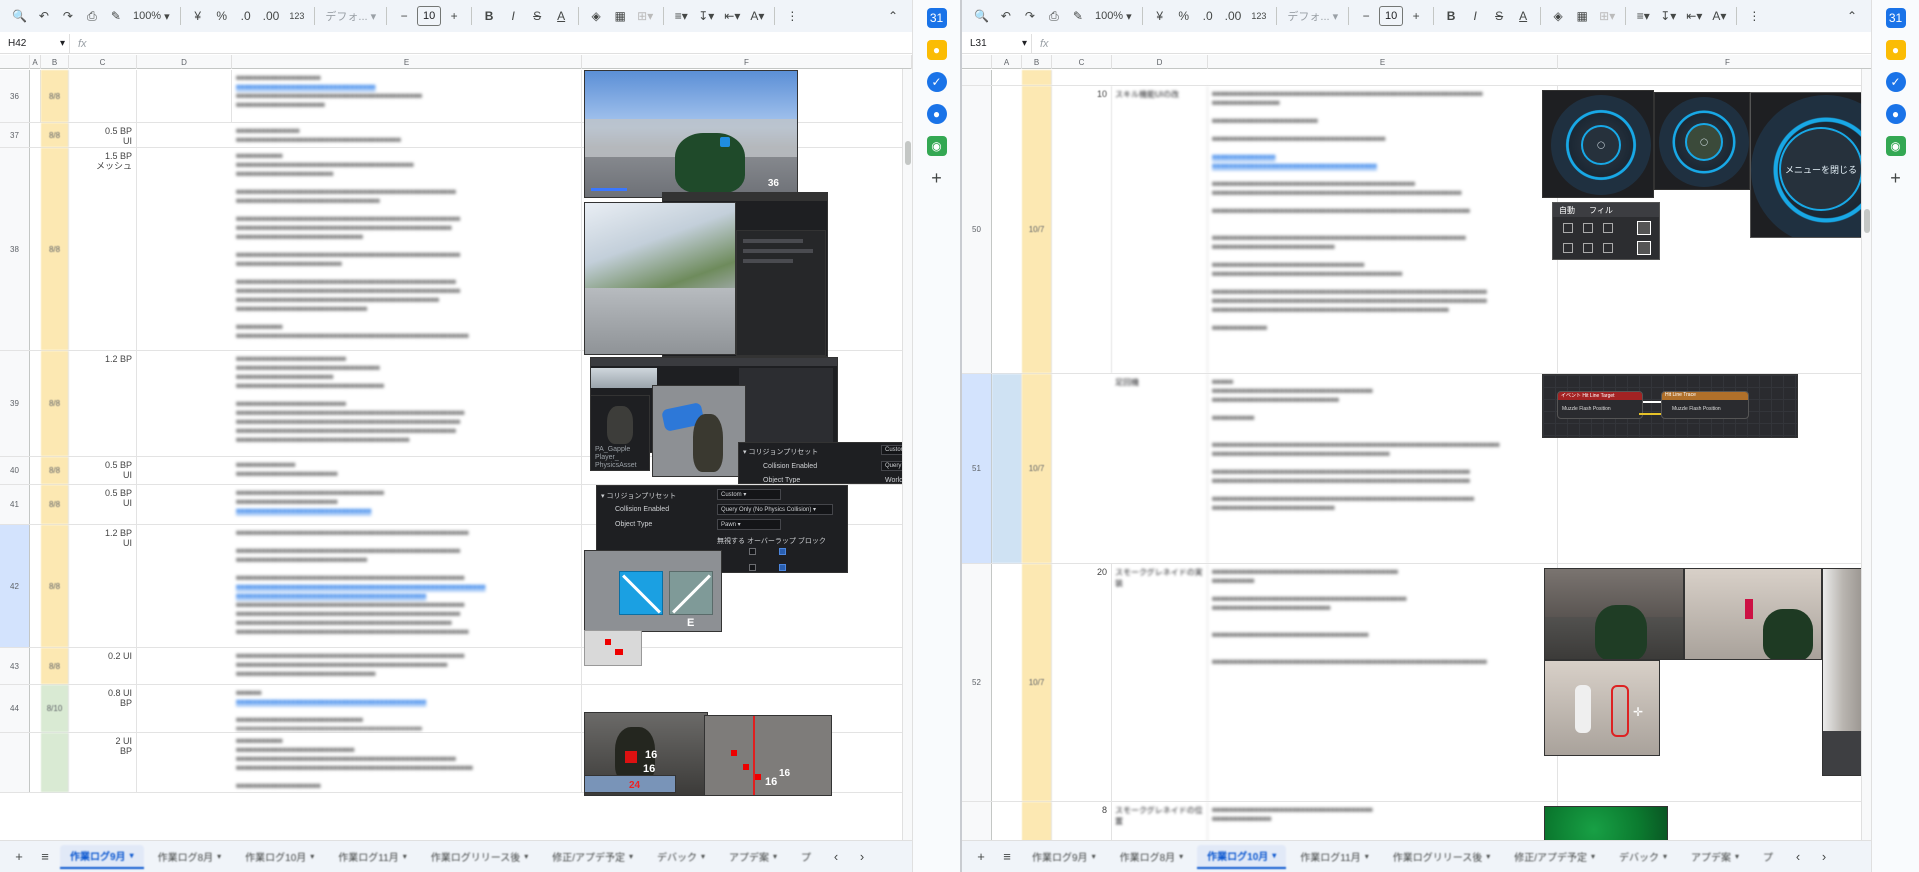 This screenshot has height=872, width=1919. Describe the element at coordinates (1644, 228) in the screenshot. I see `align-fill-icon` at that location.